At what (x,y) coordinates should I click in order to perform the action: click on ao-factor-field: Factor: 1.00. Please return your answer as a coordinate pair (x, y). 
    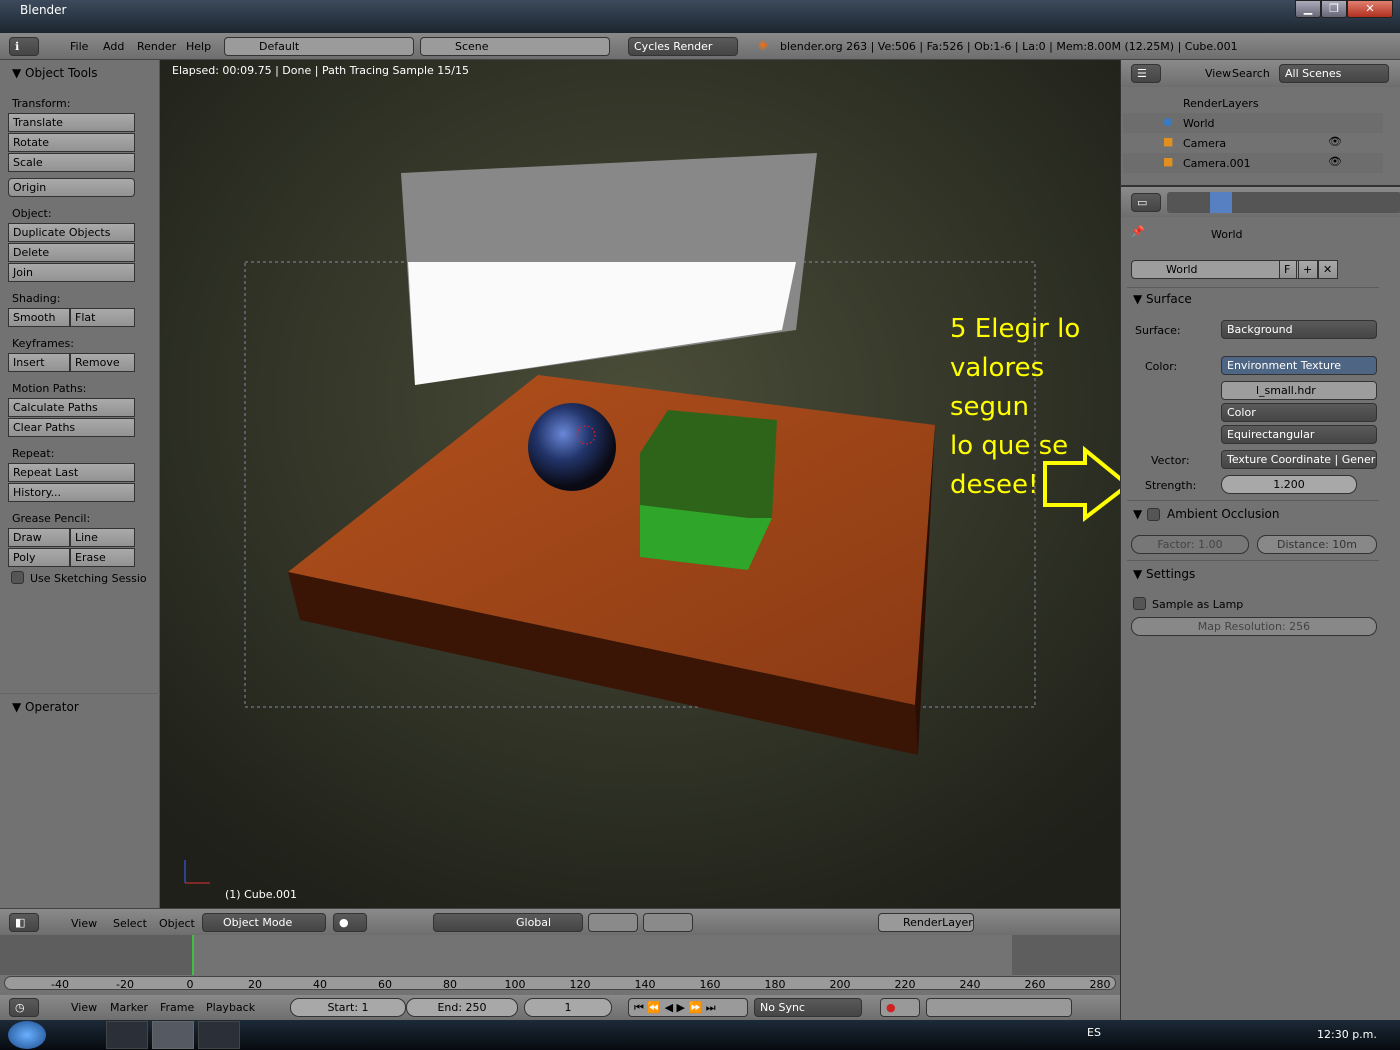
    Looking at the image, I should click on (1190, 544).